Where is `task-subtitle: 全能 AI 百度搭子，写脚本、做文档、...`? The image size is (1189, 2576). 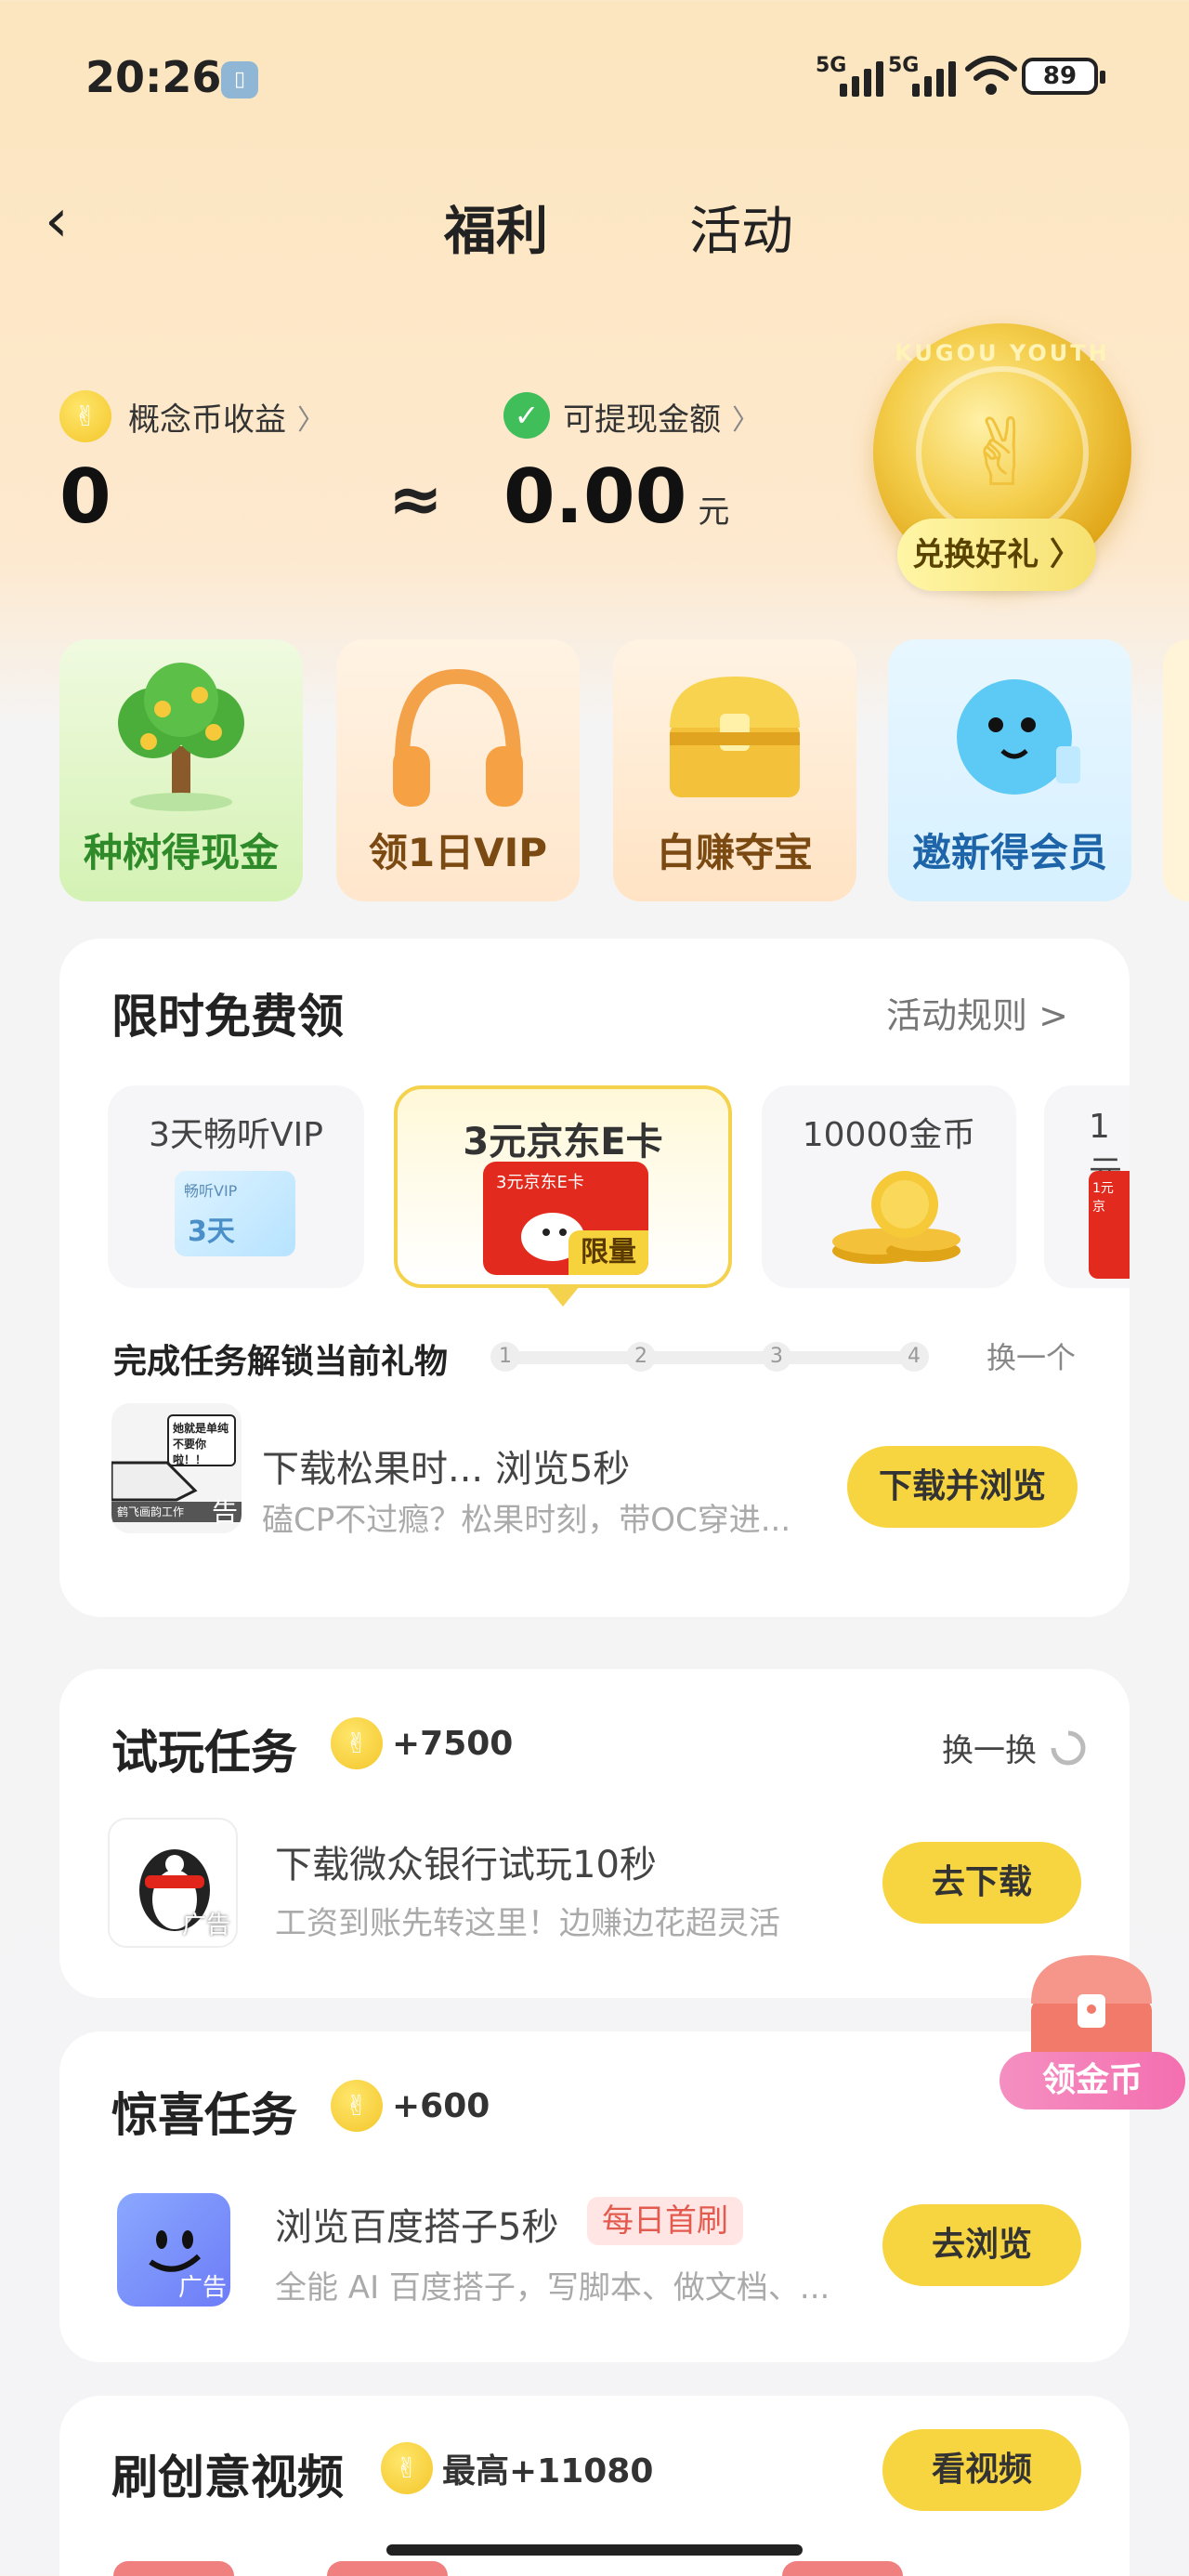 task-subtitle: 全能 AI 百度搭子，写脚本、做文档、... is located at coordinates (552, 2288).